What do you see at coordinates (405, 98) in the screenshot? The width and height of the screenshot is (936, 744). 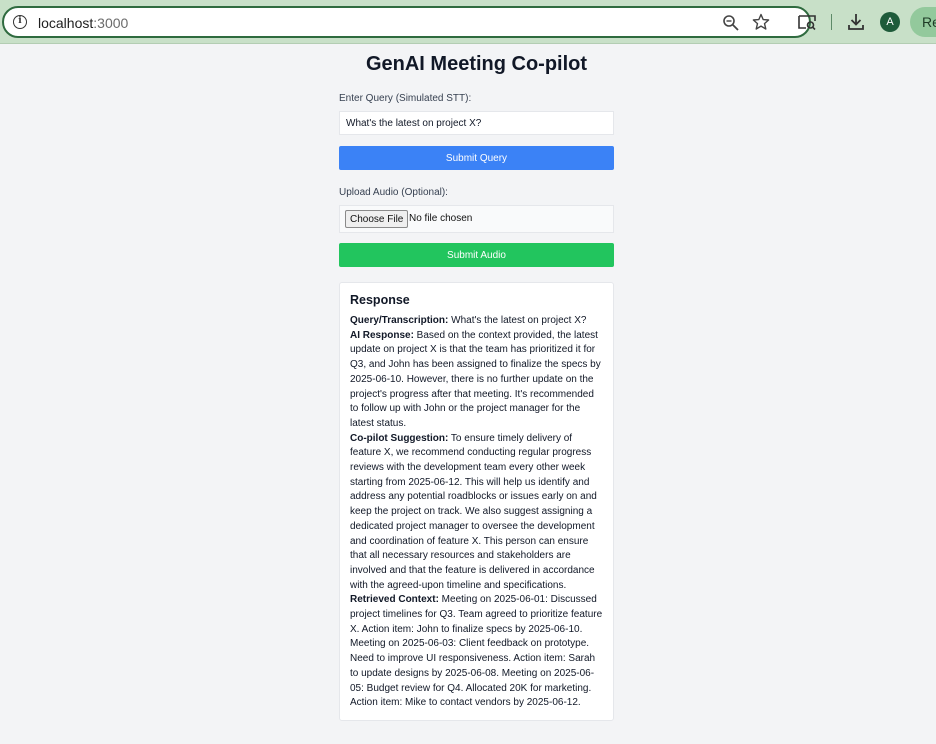 I see `query-label: Enter Query (Simulated STT):` at bounding box center [405, 98].